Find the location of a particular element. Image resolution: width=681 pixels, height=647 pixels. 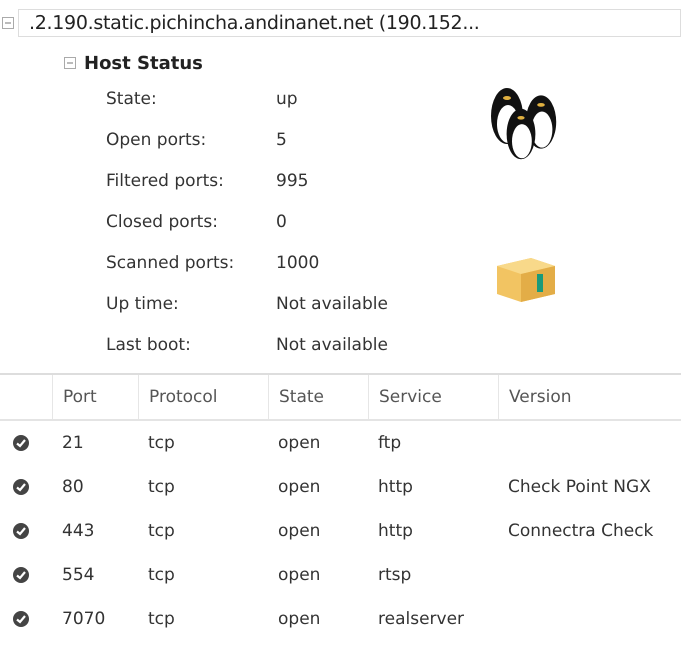

table-cell-text: 80 is located at coordinates (73, 487).